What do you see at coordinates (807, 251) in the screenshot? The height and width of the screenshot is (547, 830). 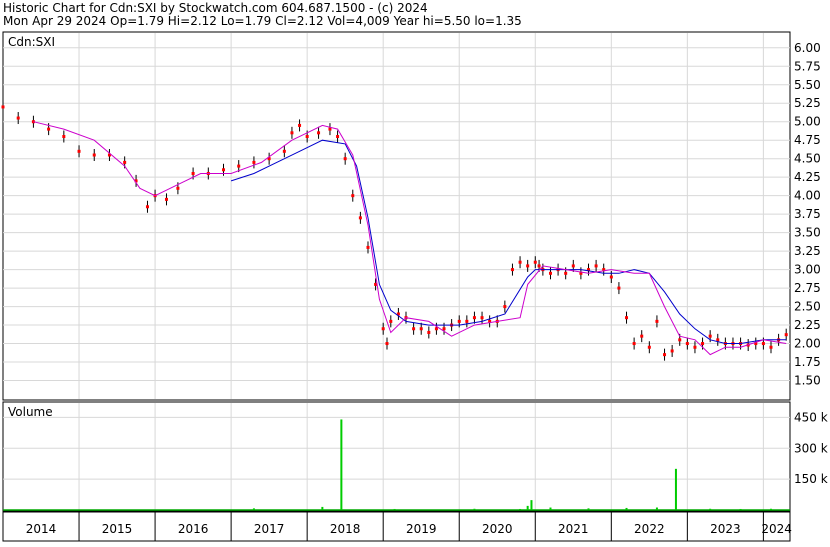 I see `price-tick-label: 3.25` at bounding box center [807, 251].